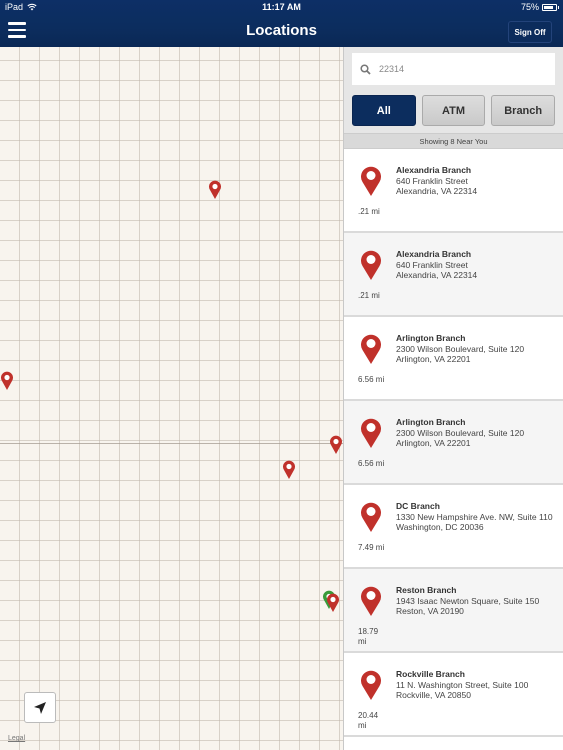 Image resolution: width=563 pixels, height=750 pixels. I want to click on search-icon, so click(365, 69).